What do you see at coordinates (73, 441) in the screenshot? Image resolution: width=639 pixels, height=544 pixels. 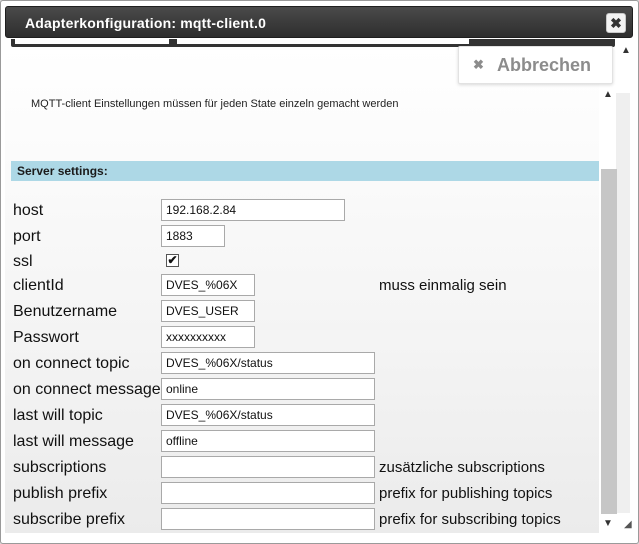 I see `last-will-message-label: last will message` at bounding box center [73, 441].